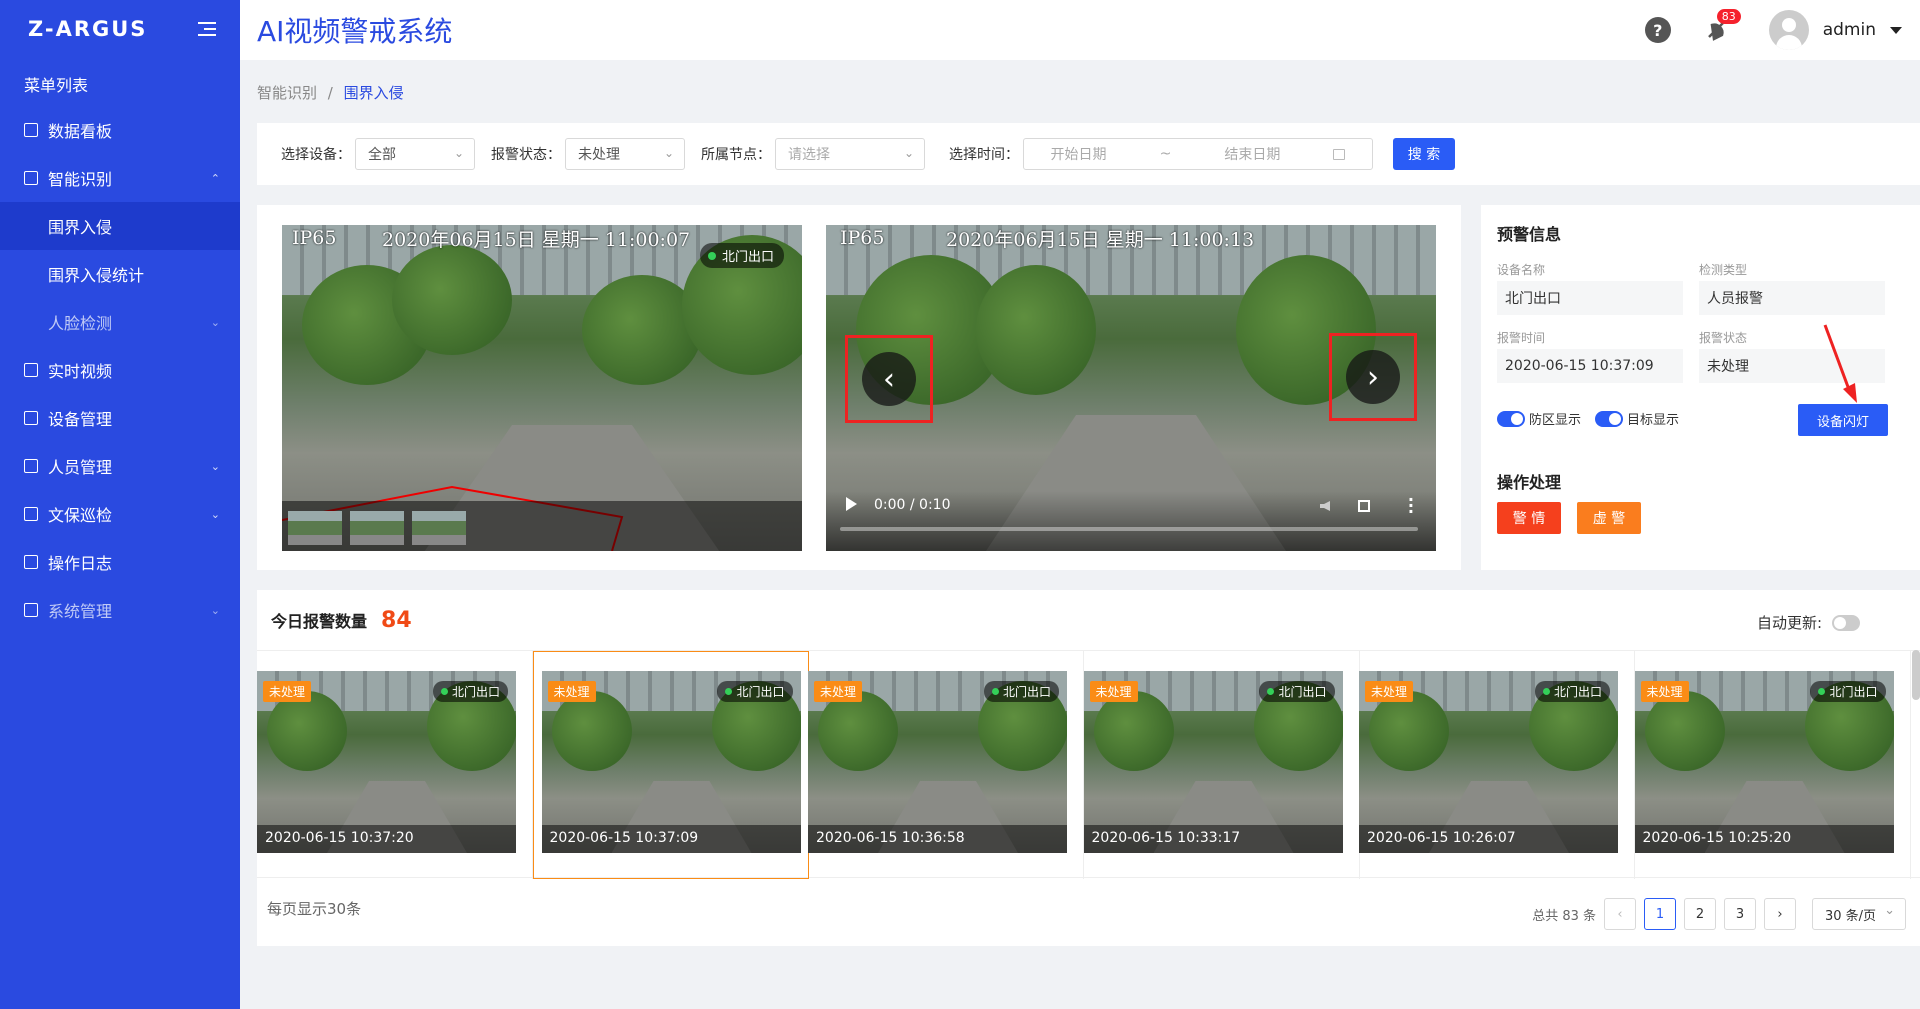 This screenshot has height=1009, width=1920. I want to click on sidebar-item: 人脸检测 ⌄, so click(120, 322).